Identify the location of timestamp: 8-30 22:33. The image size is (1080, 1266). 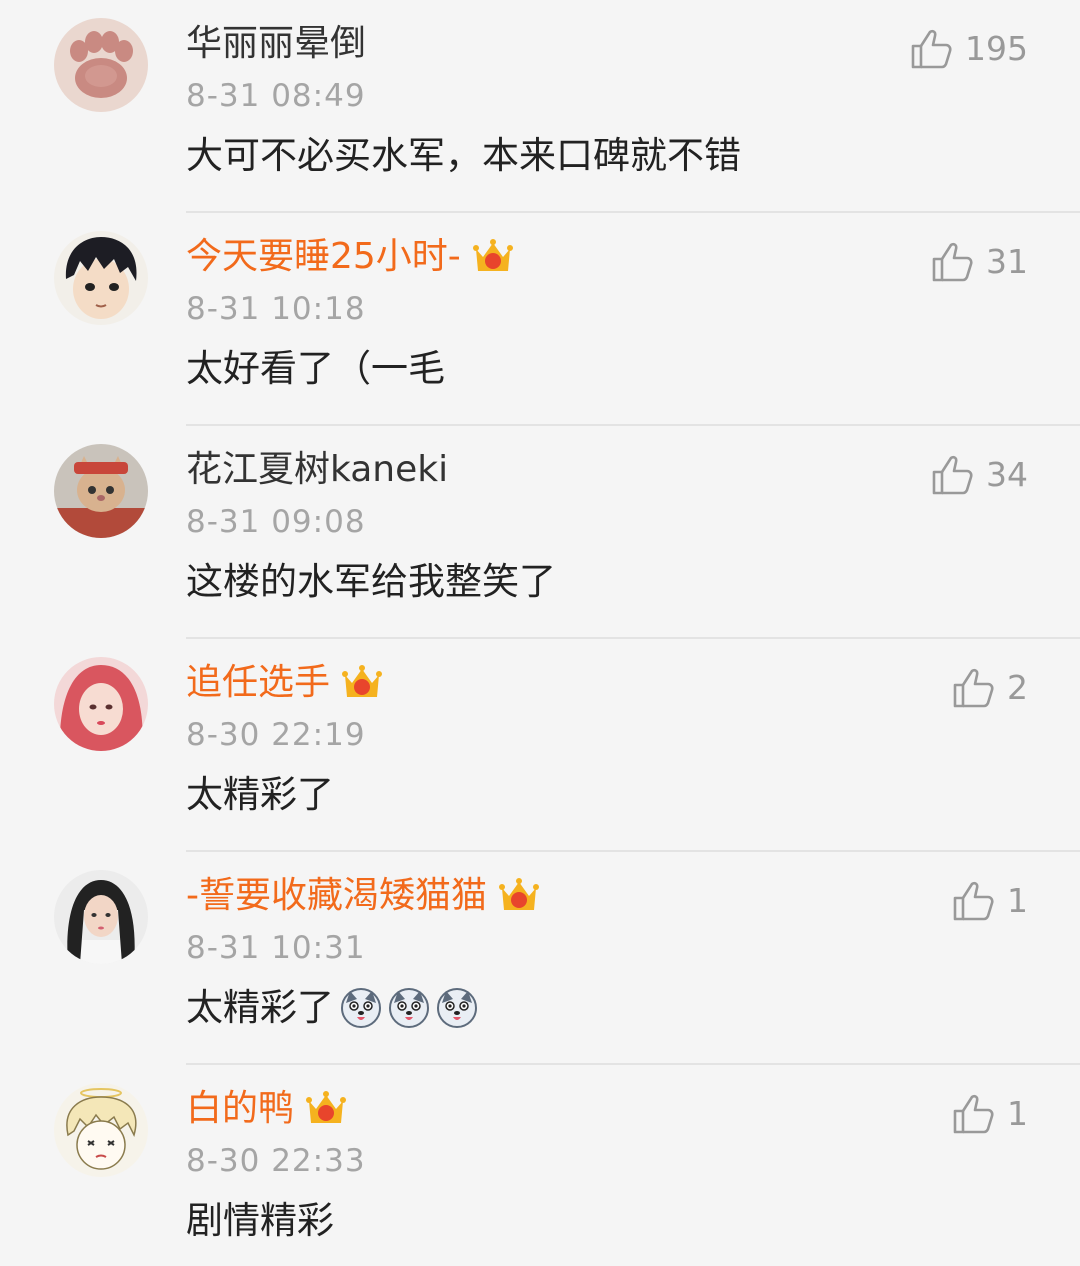
(276, 1161).